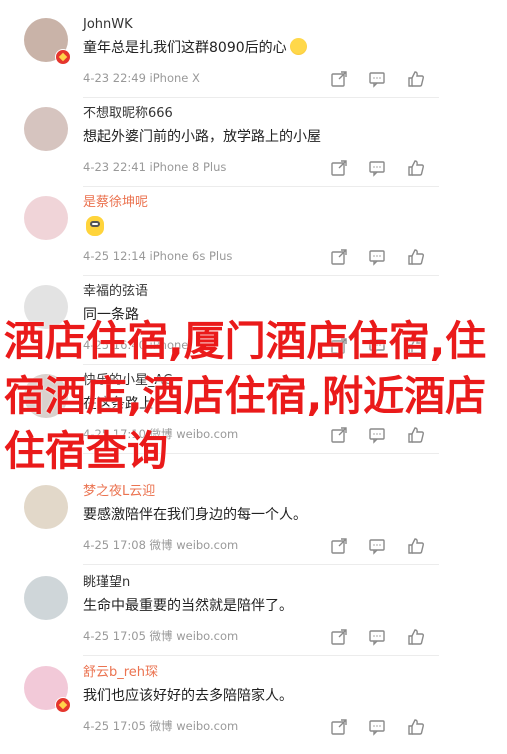  What do you see at coordinates (188, 606) in the screenshot?
I see `comment-text: 生命中最重要的当然就是陪伴了。` at bounding box center [188, 606].